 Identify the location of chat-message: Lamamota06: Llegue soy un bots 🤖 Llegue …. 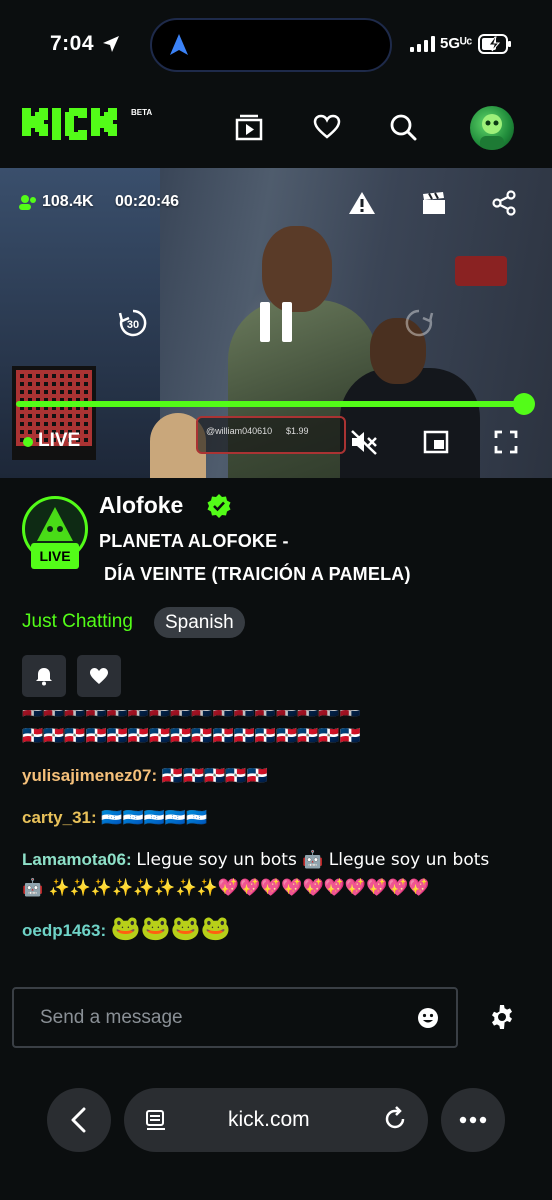
(256, 874).